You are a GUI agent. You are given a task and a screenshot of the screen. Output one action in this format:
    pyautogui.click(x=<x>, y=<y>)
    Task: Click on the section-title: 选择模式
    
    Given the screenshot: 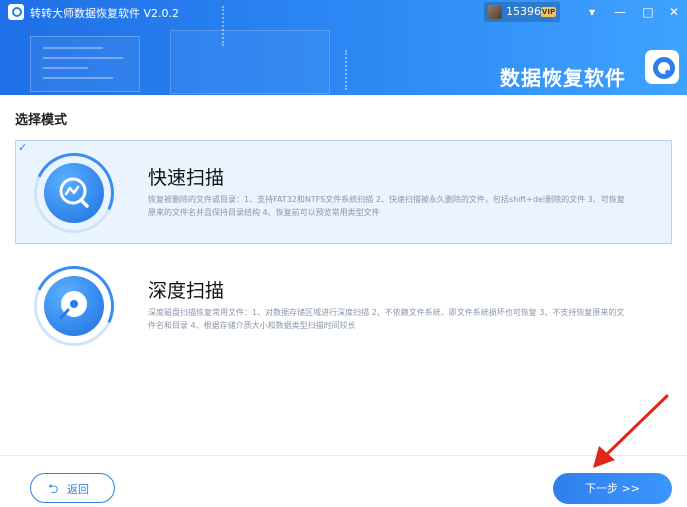 What is the action you would take?
    pyautogui.click(x=41, y=120)
    